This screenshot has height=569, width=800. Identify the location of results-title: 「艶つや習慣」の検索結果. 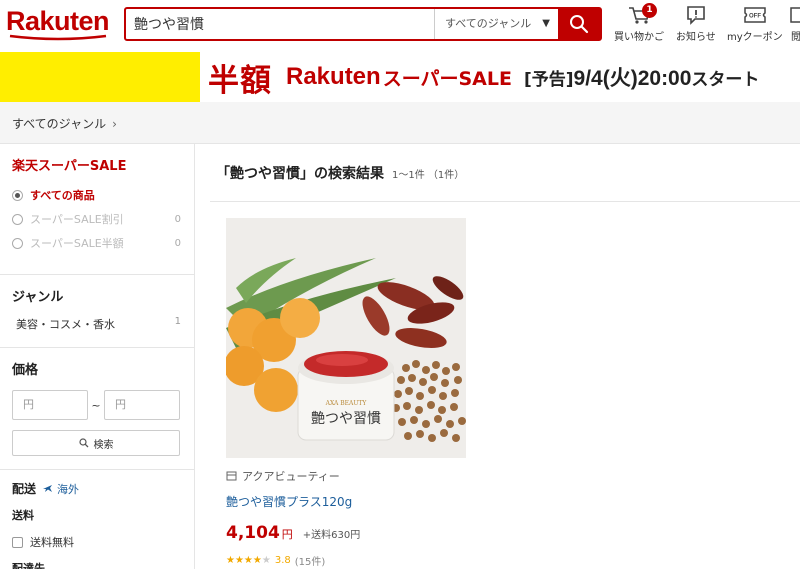
(300, 174).